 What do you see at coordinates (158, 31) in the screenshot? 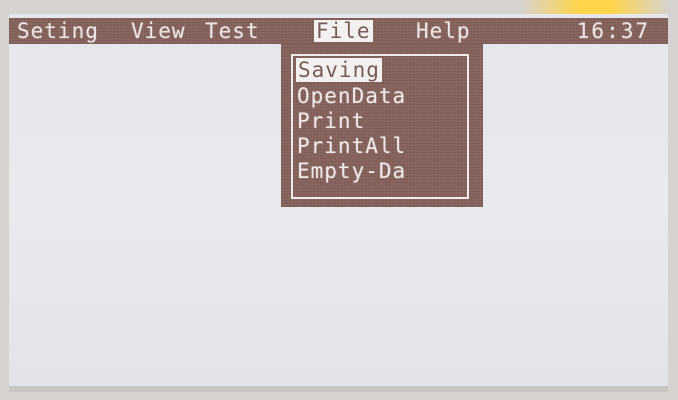
I see `menu-view: View` at bounding box center [158, 31].